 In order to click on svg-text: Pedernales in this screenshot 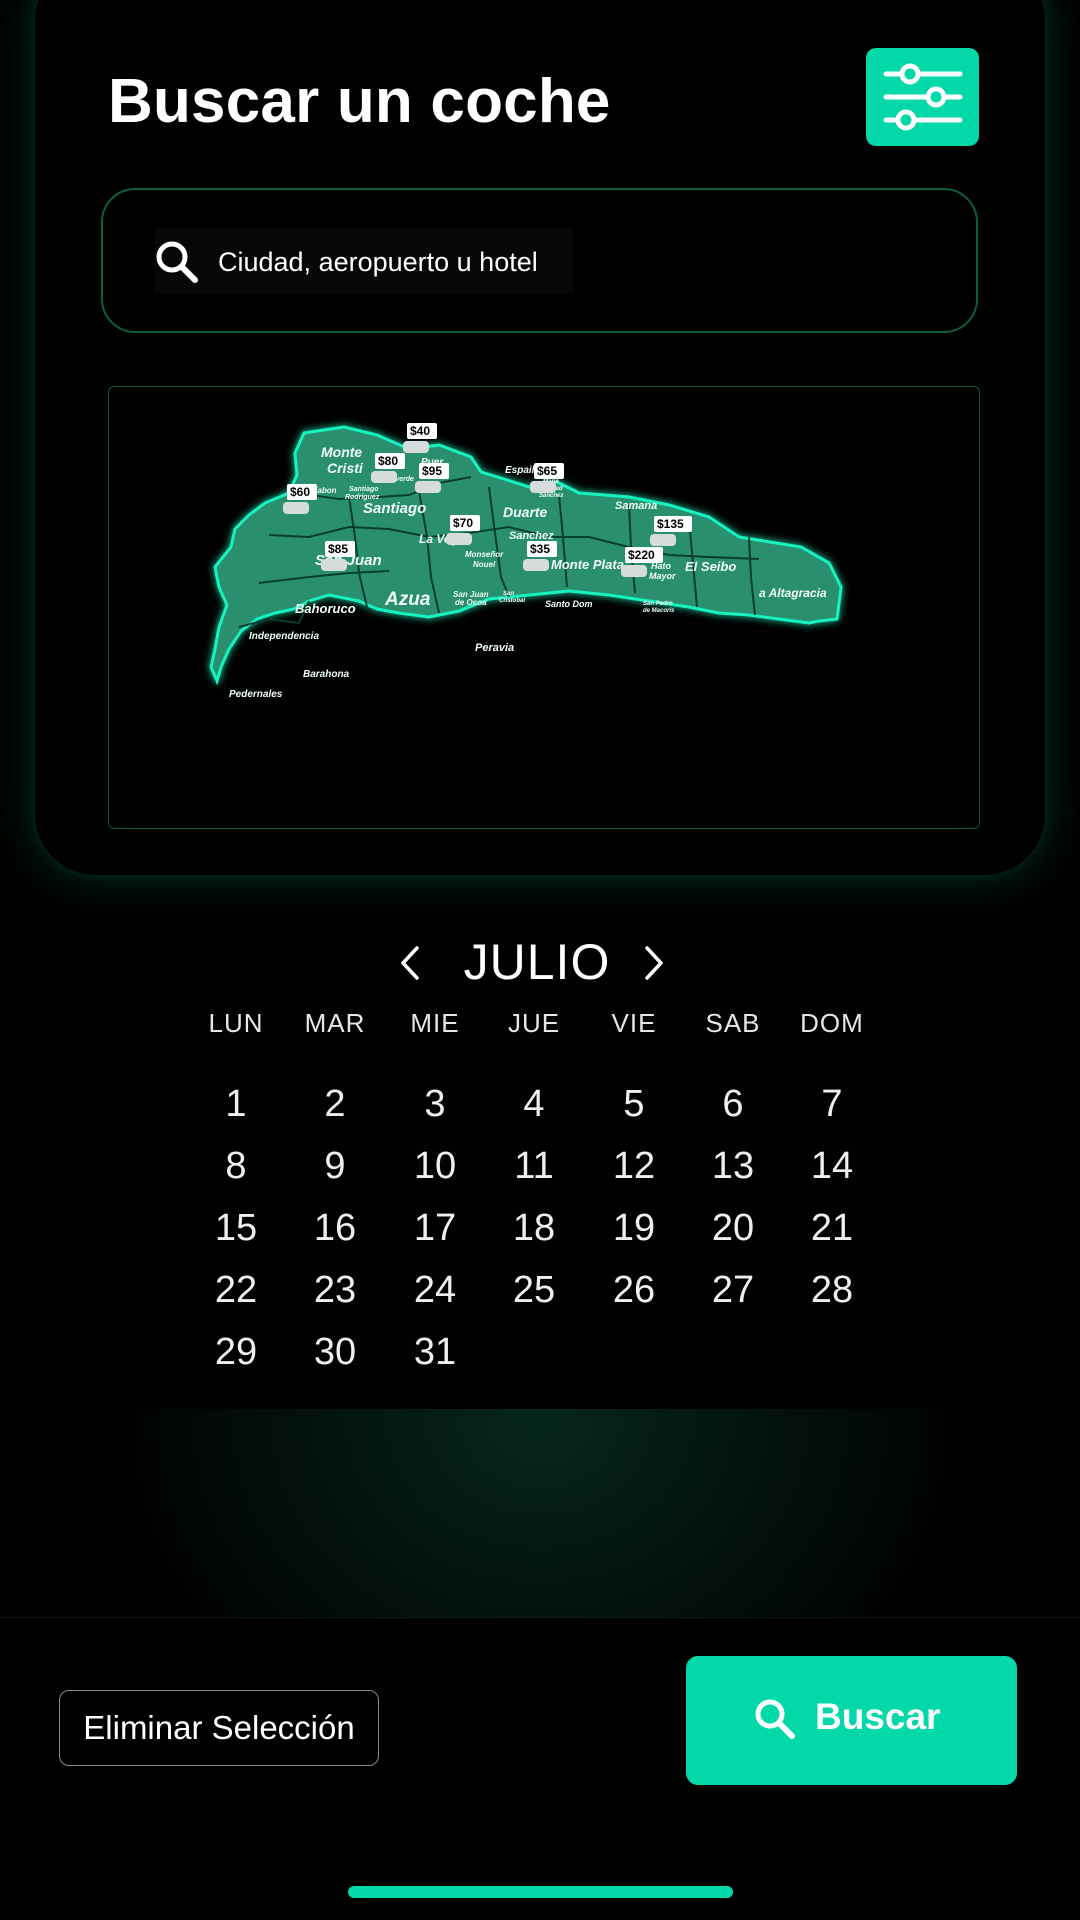, I will do `click(256, 694)`.